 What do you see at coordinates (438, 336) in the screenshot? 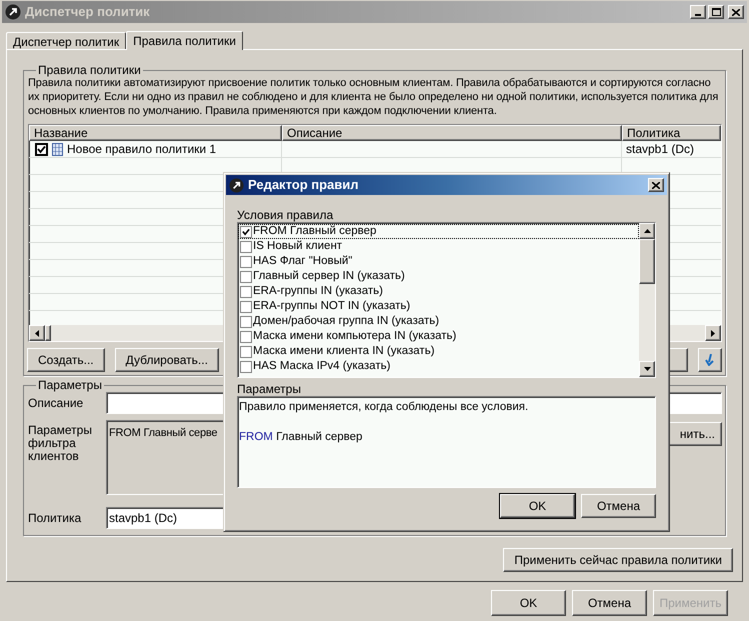
I see `condition-item: Маска имени компьютера IN (указать)` at bounding box center [438, 336].